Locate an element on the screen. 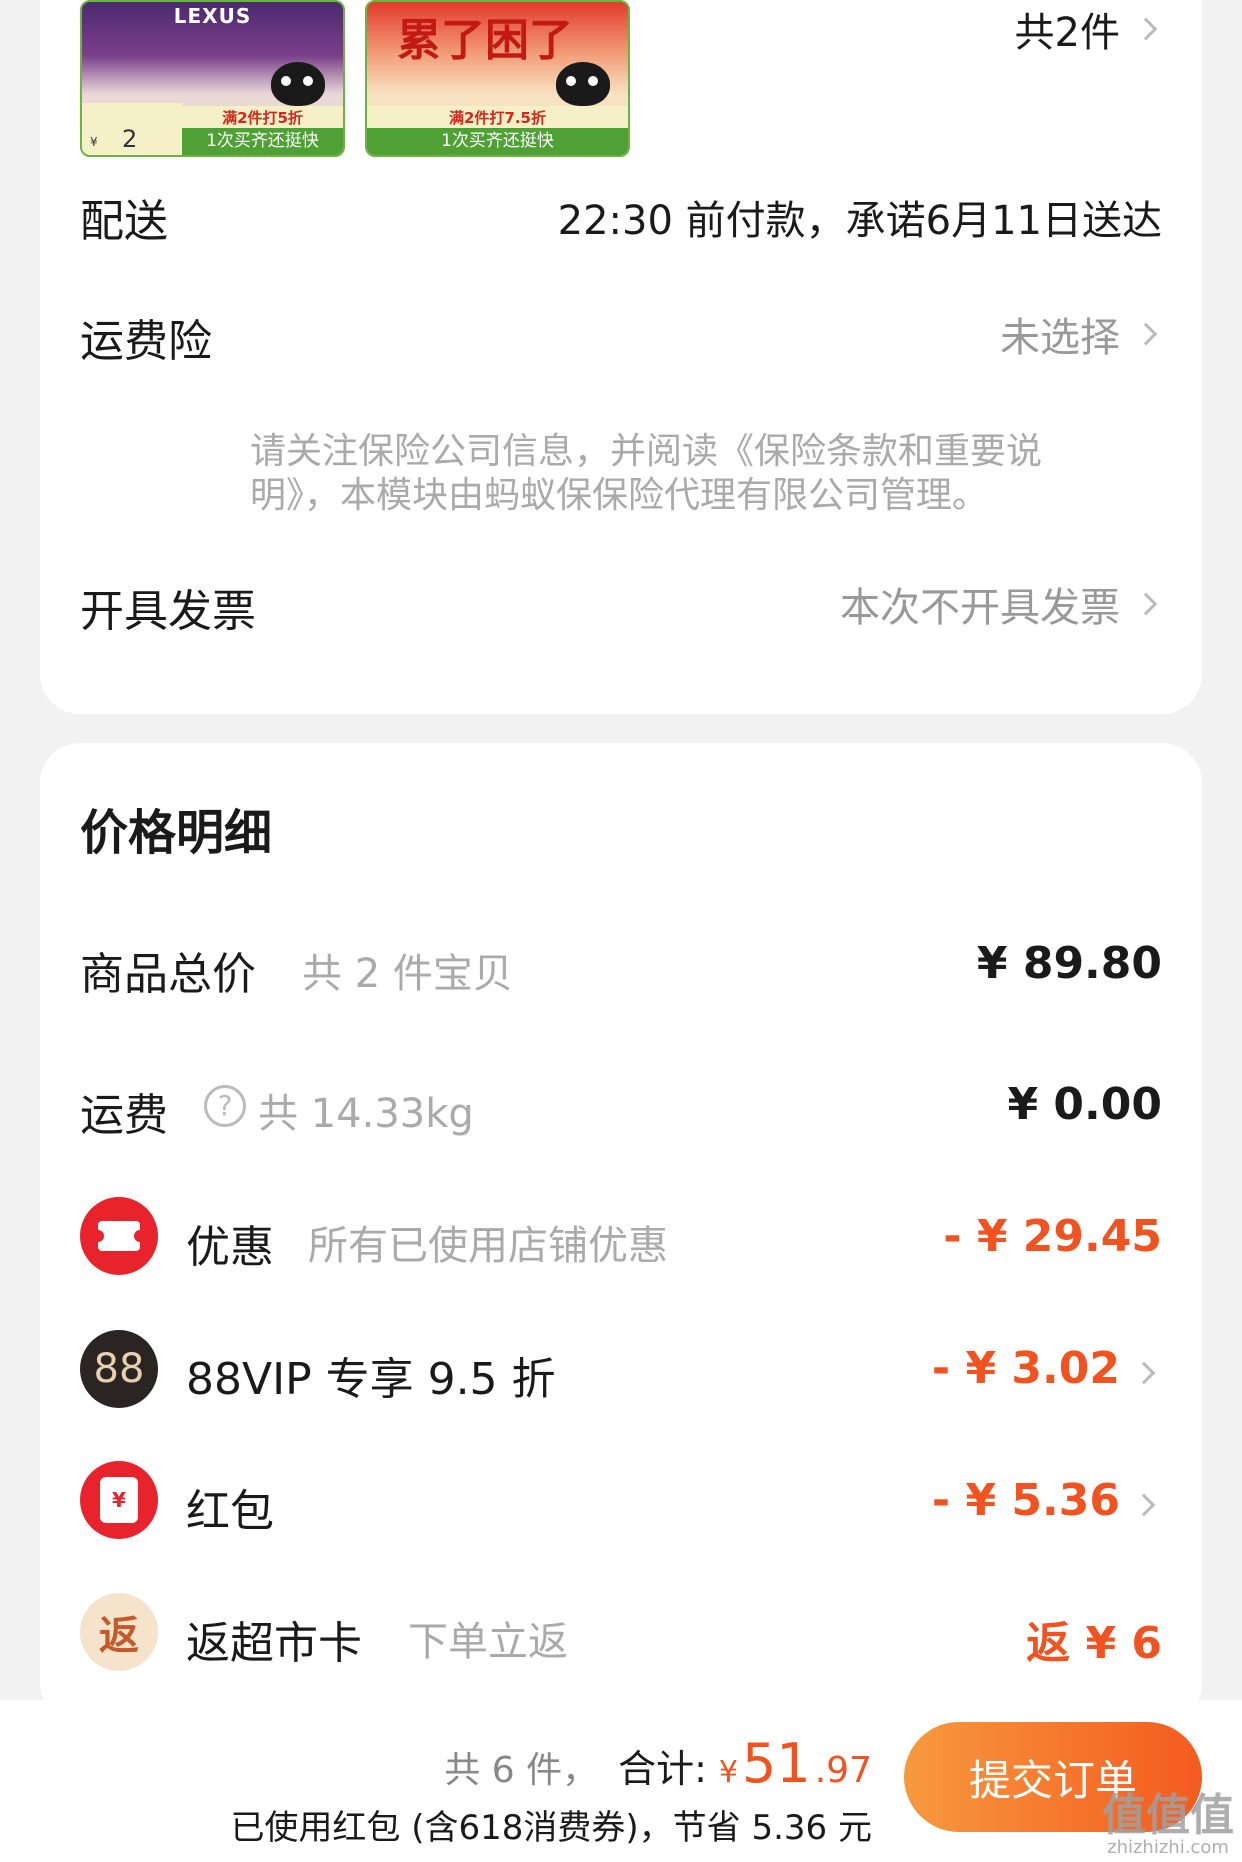 The image size is (1242, 1862). product-image-1: LEXUS 满2件打5折 1次买齐还挺快 ¥ 2 is located at coordinates (212, 78).